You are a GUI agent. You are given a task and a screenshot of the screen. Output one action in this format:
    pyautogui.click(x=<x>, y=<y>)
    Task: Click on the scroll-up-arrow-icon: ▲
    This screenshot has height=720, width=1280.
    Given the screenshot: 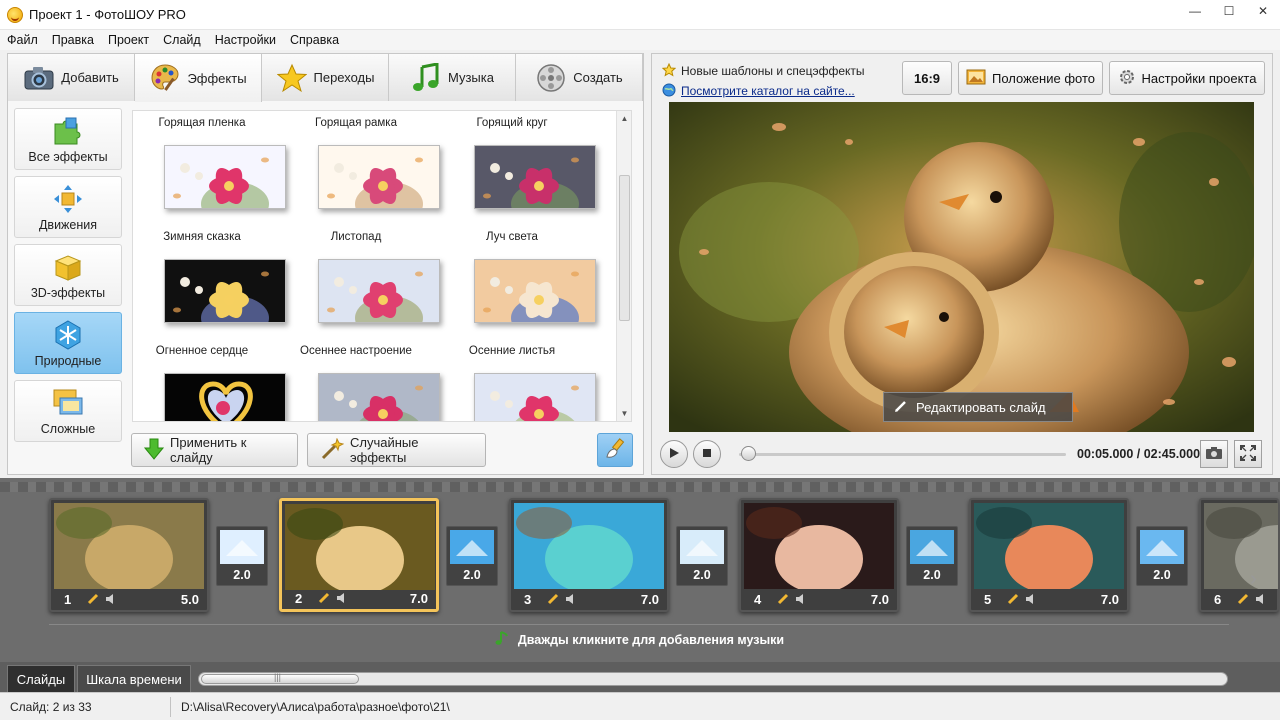 What is the action you would take?
    pyautogui.click(x=624, y=118)
    